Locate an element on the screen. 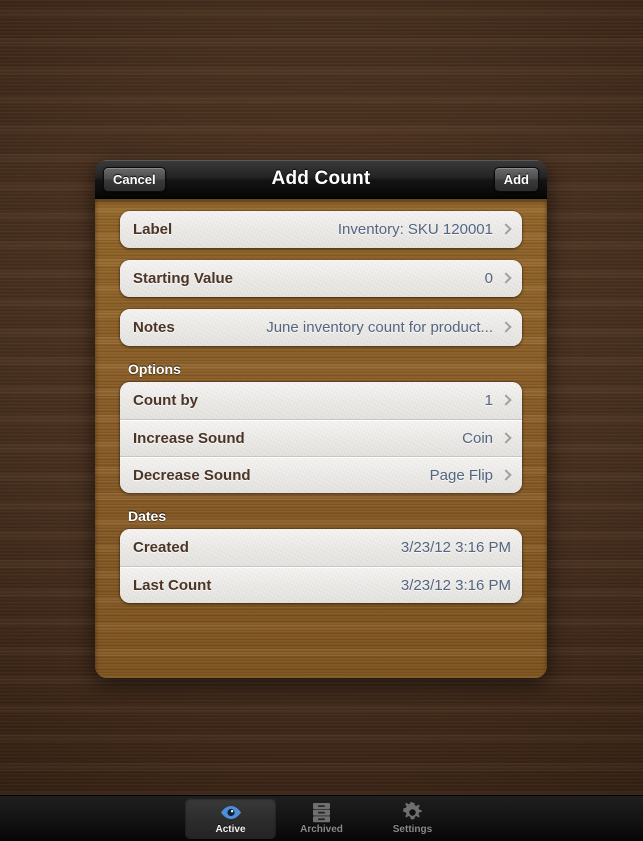 This screenshot has width=643, height=841. form-group-label: Label Inventory: SKU 120001 is located at coordinates (321, 229).